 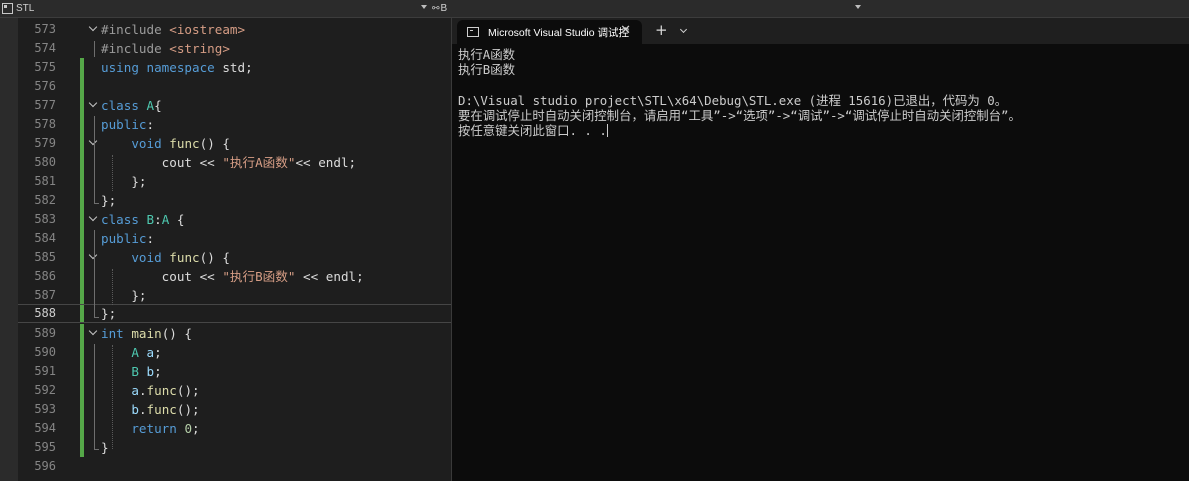 What do you see at coordinates (45, 143) in the screenshot?
I see `line-number: 579` at bounding box center [45, 143].